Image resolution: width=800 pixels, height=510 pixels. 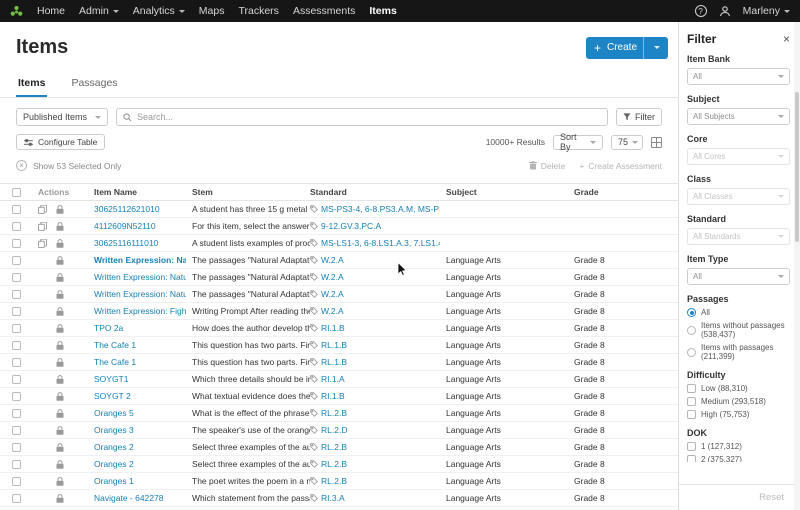 What do you see at coordinates (333, 379) in the screenshot?
I see `standard-link: RI.1.A` at bounding box center [333, 379].